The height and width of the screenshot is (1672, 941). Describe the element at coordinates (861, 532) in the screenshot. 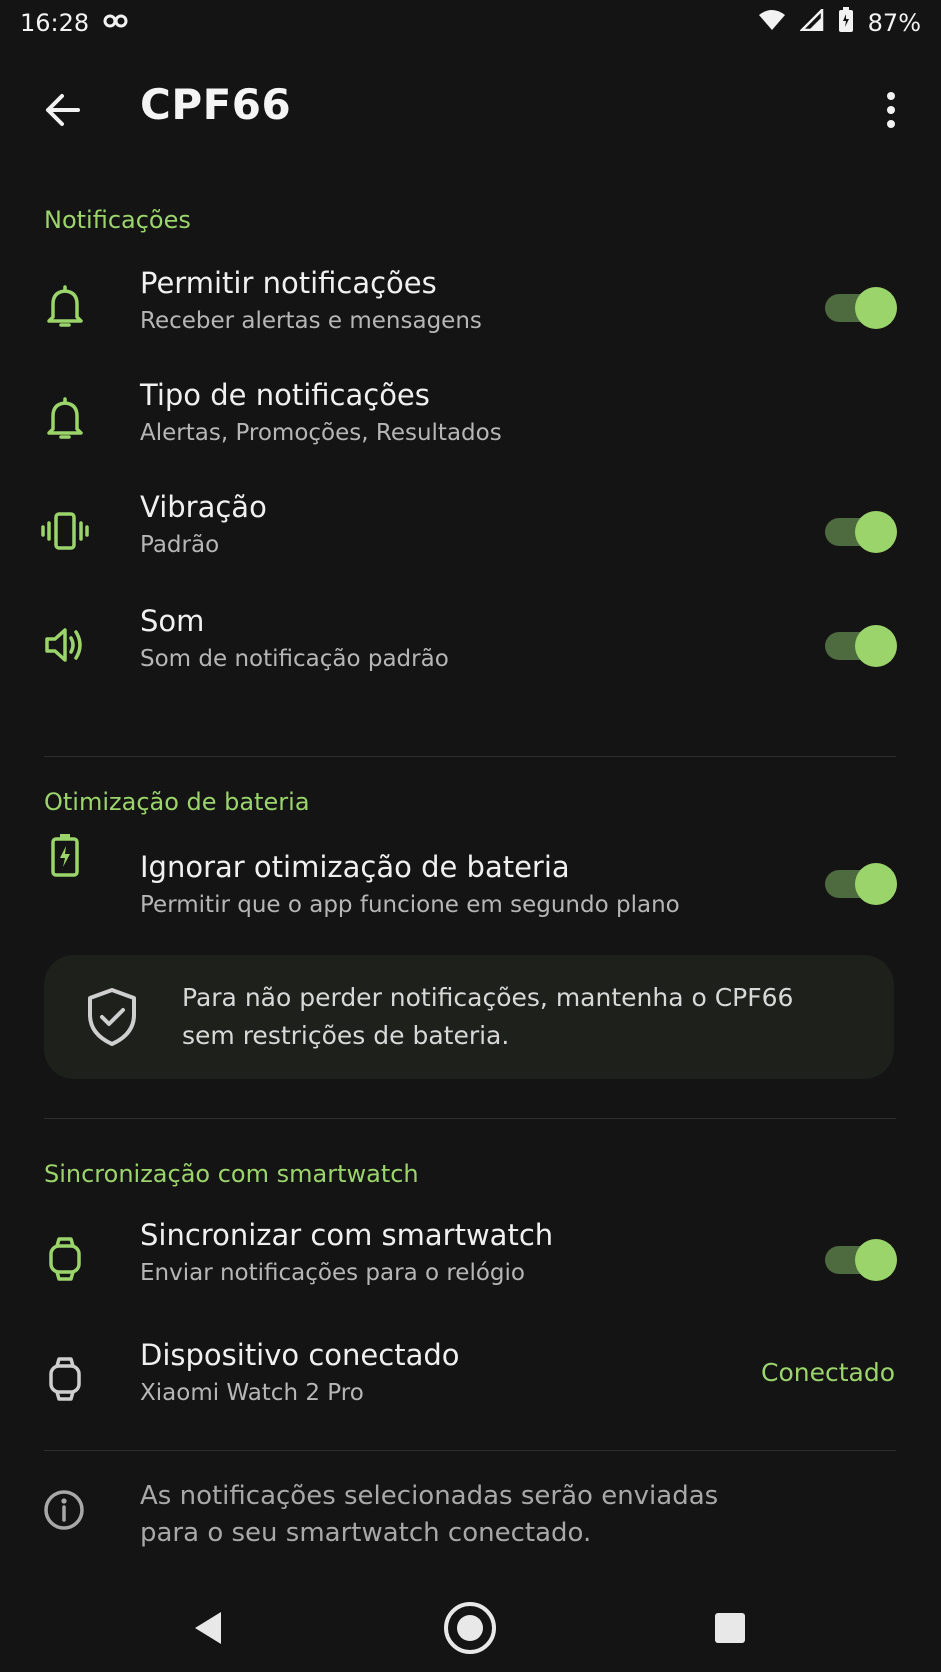

I see `vibration-toggle` at that location.